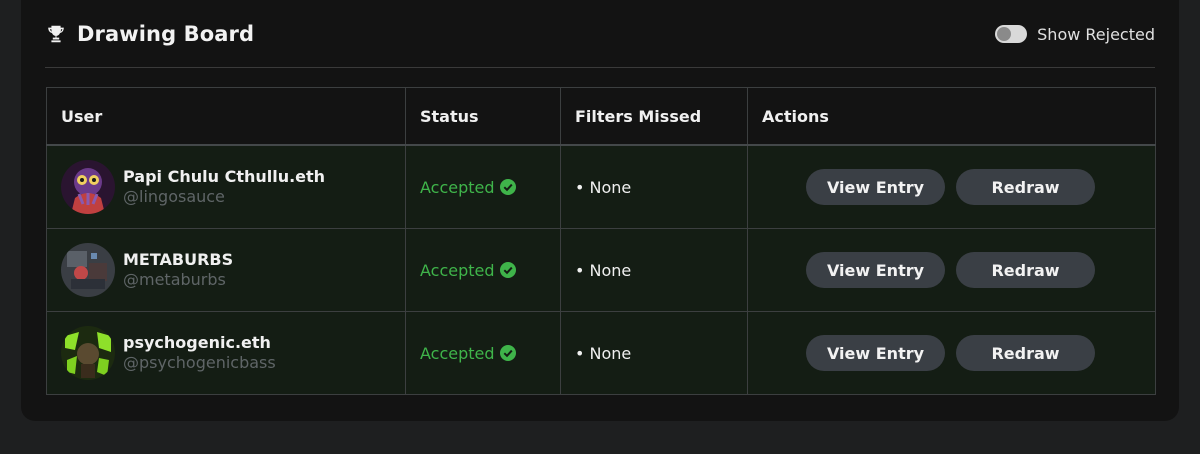 Image resolution: width=1200 pixels, height=454 pixels. Describe the element at coordinates (1004, 34) in the screenshot. I see `toggle-knob` at that location.